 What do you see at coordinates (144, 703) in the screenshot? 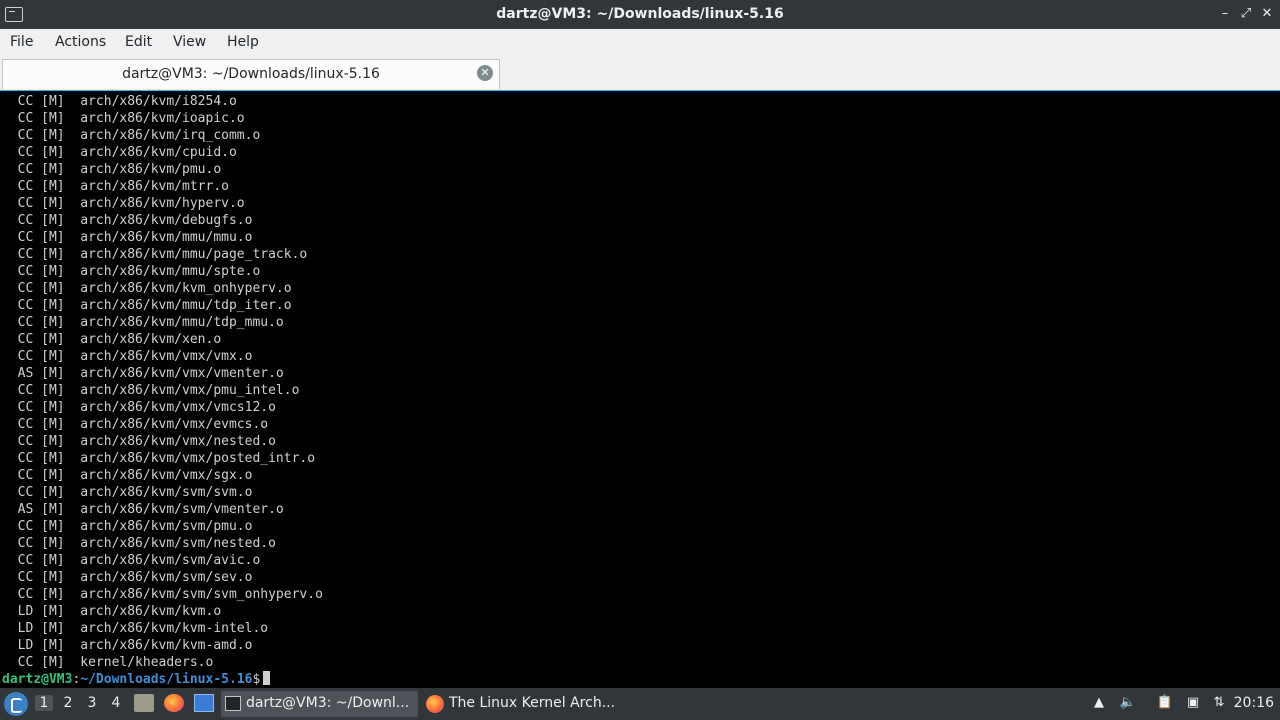
I see `file-manager-icon` at bounding box center [144, 703].